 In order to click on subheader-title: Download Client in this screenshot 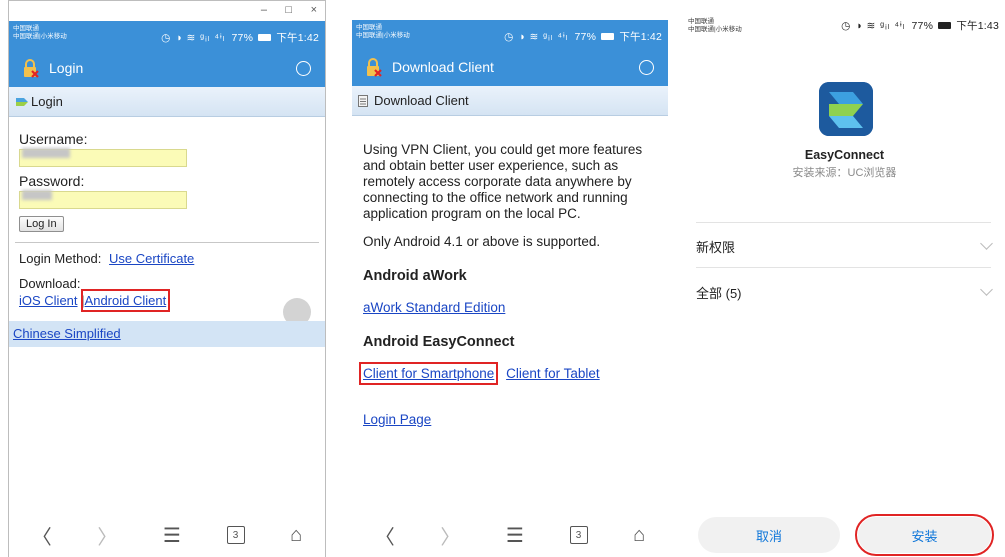, I will do `click(421, 100)`.